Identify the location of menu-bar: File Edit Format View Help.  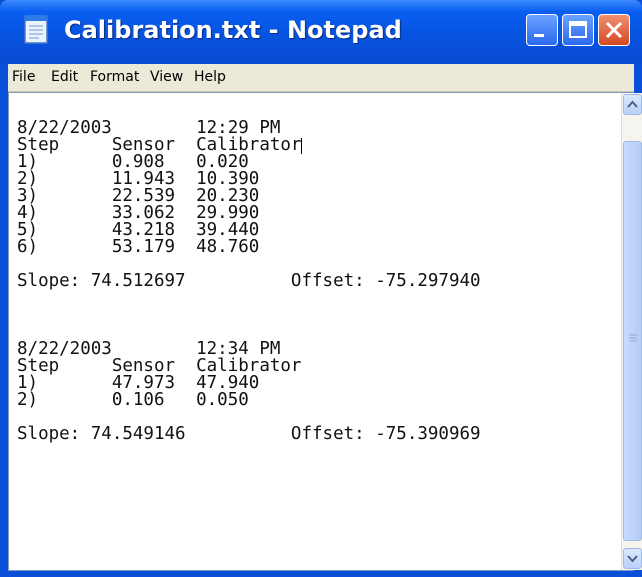
(321, 78).